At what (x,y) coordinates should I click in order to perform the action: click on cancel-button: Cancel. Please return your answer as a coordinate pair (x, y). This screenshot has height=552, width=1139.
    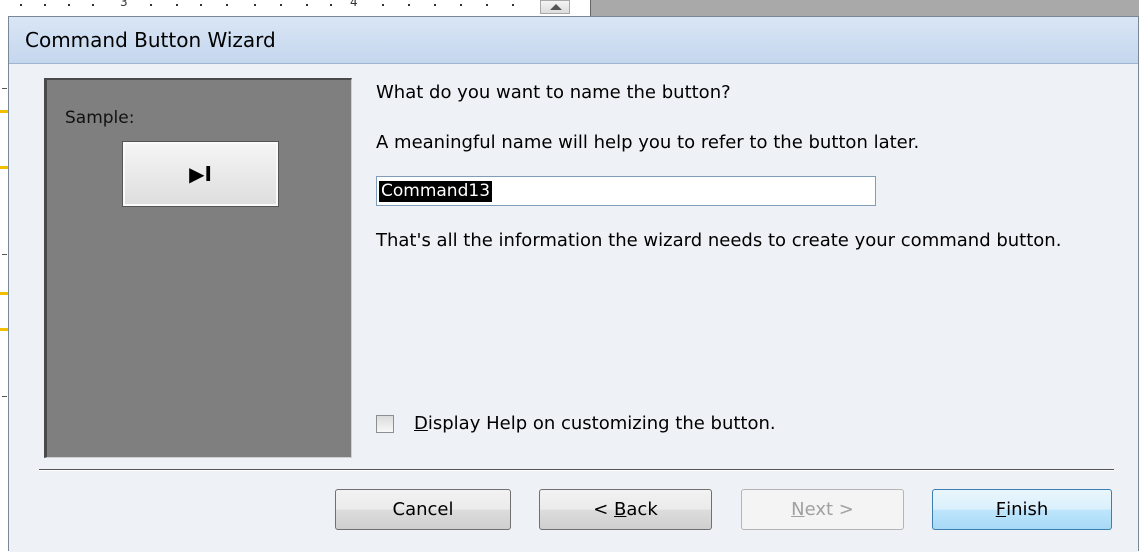
    Looking at the image, I should click on (423, 509).